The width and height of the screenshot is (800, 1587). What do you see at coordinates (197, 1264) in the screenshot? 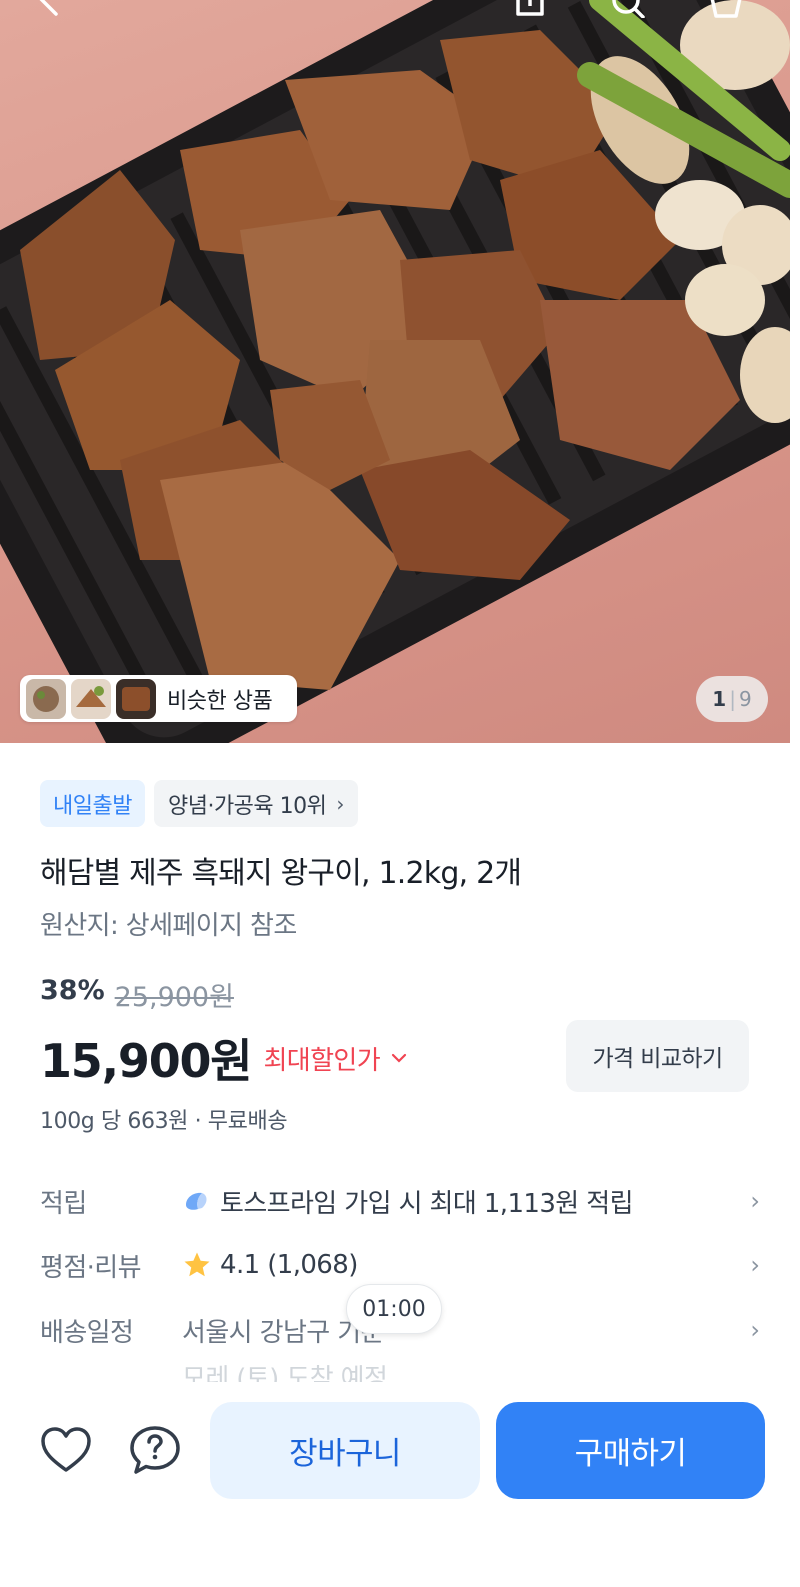
I see `star-icon` at bounding box center [197, 1264].